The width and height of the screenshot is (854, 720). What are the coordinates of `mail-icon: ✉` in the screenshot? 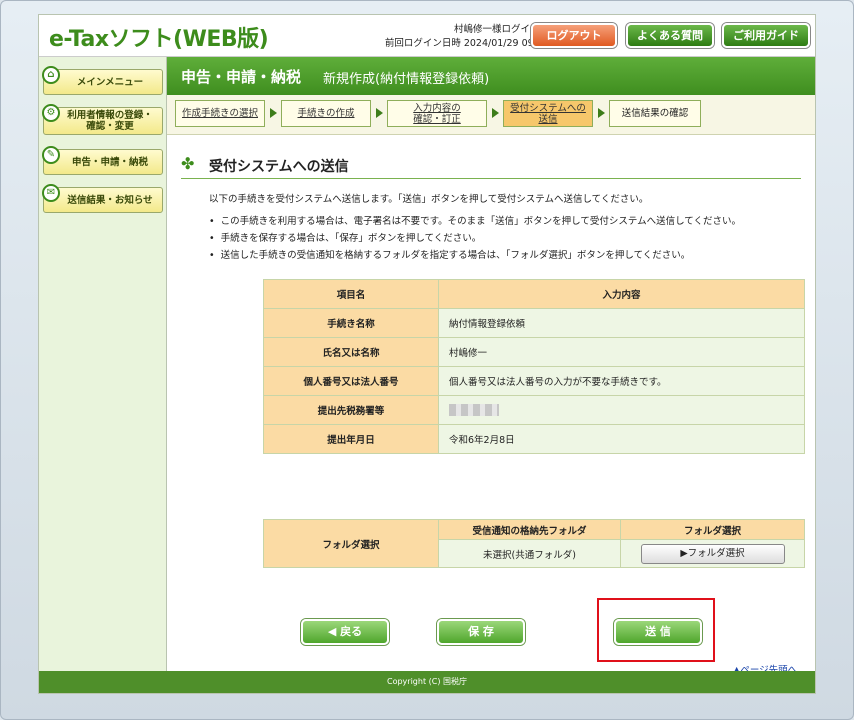 It's located at (51, 193).